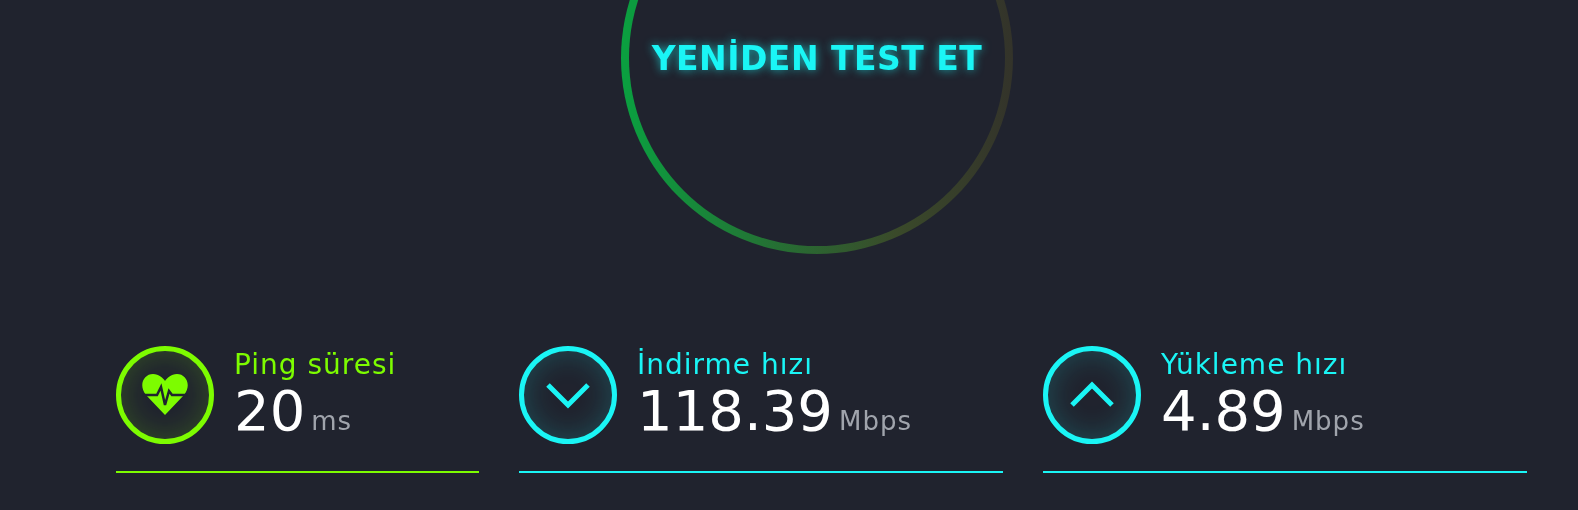 Image resolution: width=1578 pixels, height=510 pixels. What do you see at coordinates (332, 421) in the screenshot?
I see `metric-unit: ms` at bounding box center [332, 421].